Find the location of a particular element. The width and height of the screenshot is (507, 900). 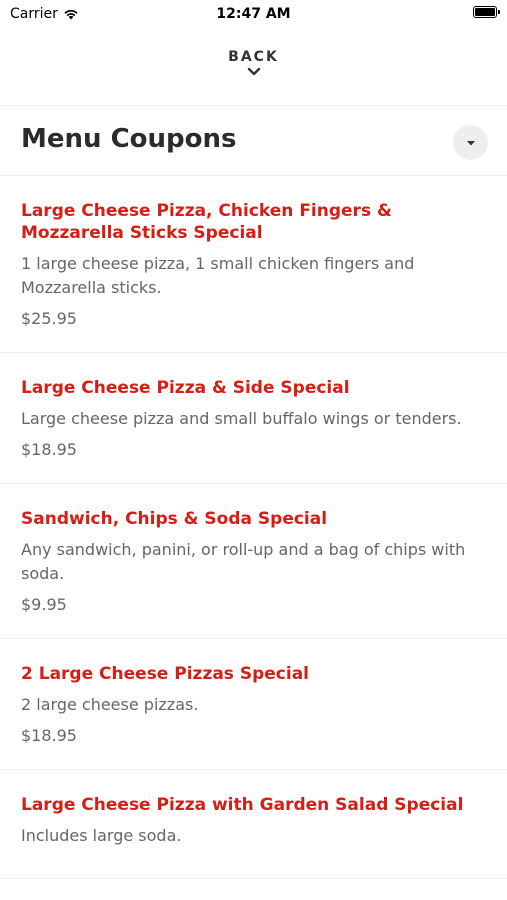

status-bar: Carrier 12:47 AM is located at coordinates (253, 15).